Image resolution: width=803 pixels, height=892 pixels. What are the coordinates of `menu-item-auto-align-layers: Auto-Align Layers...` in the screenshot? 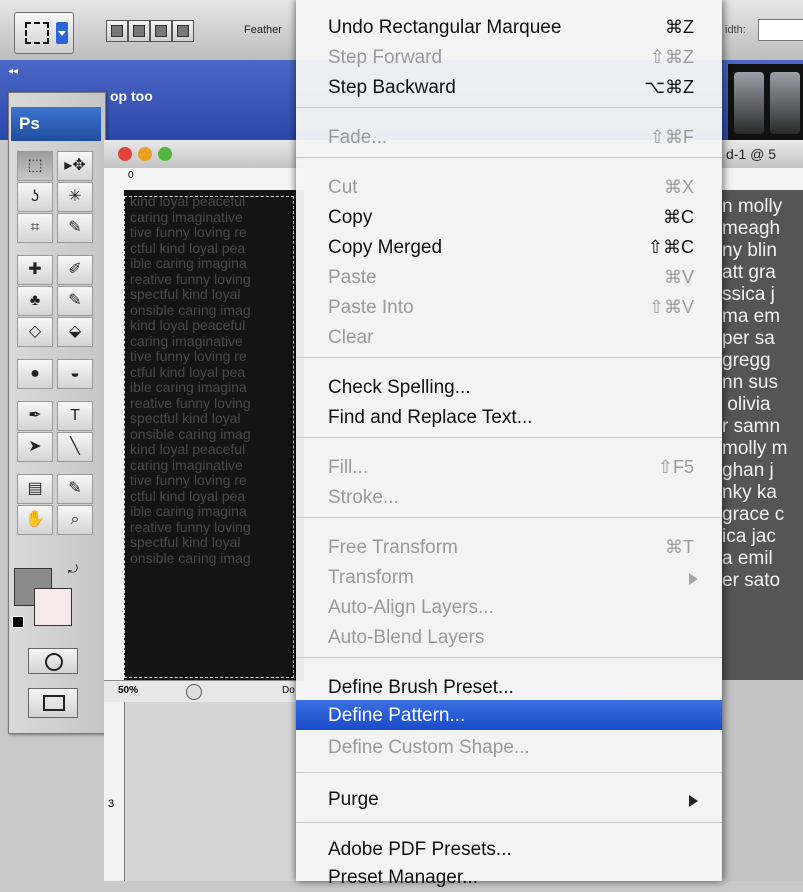 It's located at (509, 607).